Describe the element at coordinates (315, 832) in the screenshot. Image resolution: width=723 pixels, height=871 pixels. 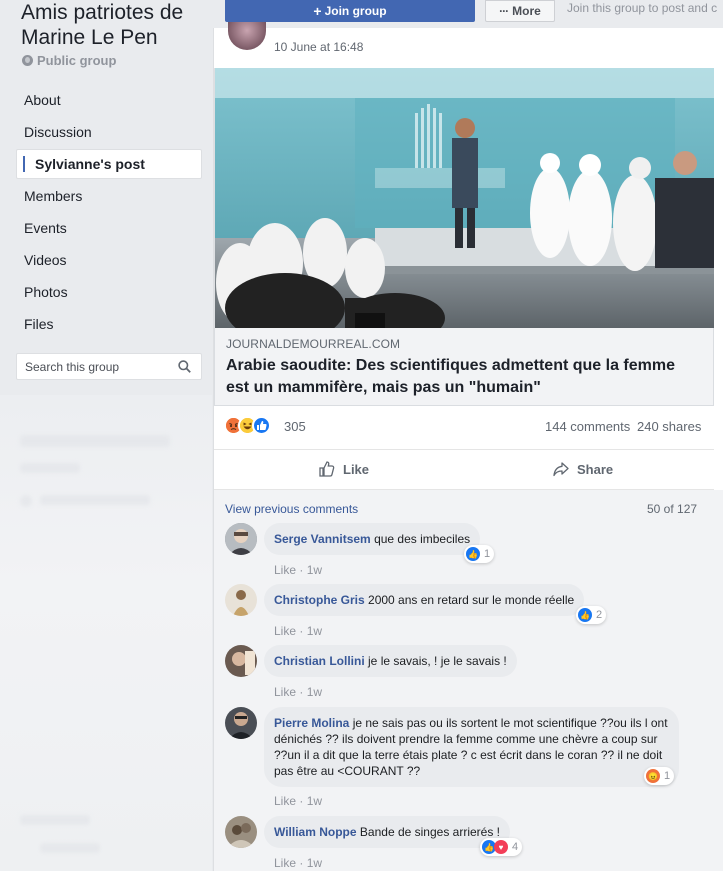
I see `commenter-name: William Noppe` at that location.